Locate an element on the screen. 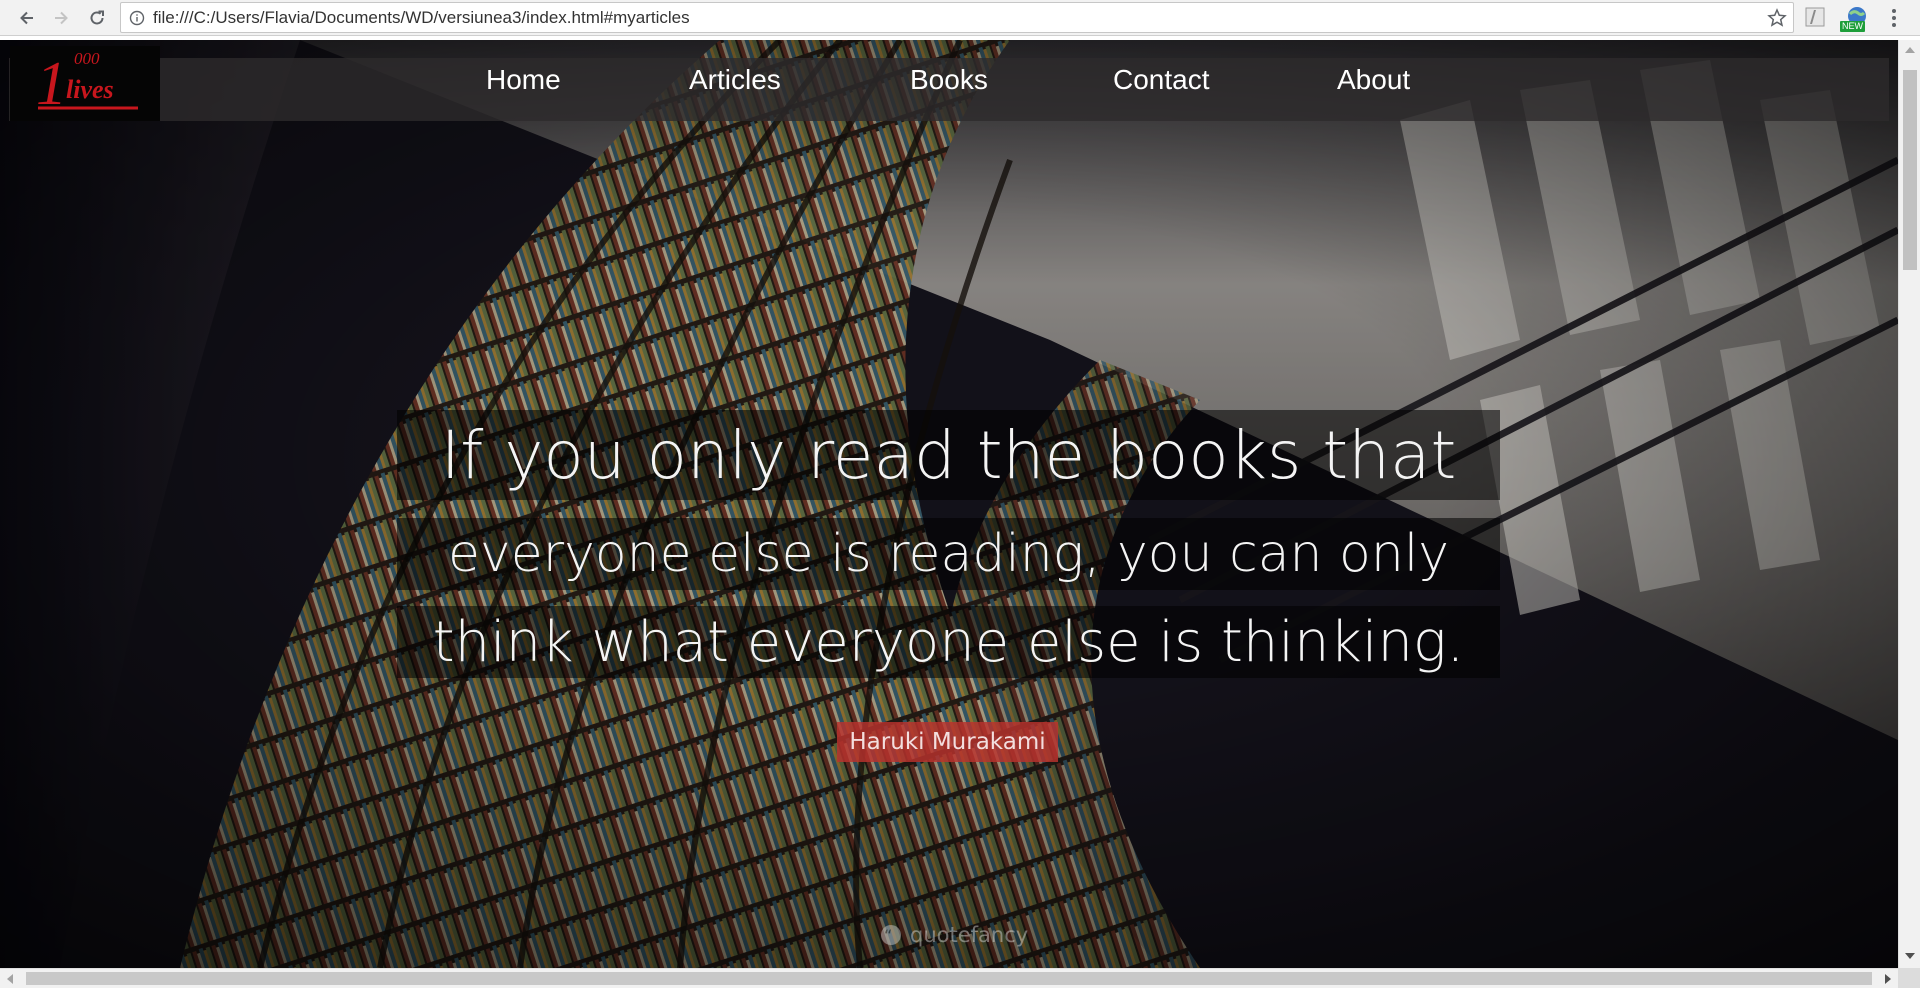  horizontal-scroll-thumb is located at coordinates (949, 978).